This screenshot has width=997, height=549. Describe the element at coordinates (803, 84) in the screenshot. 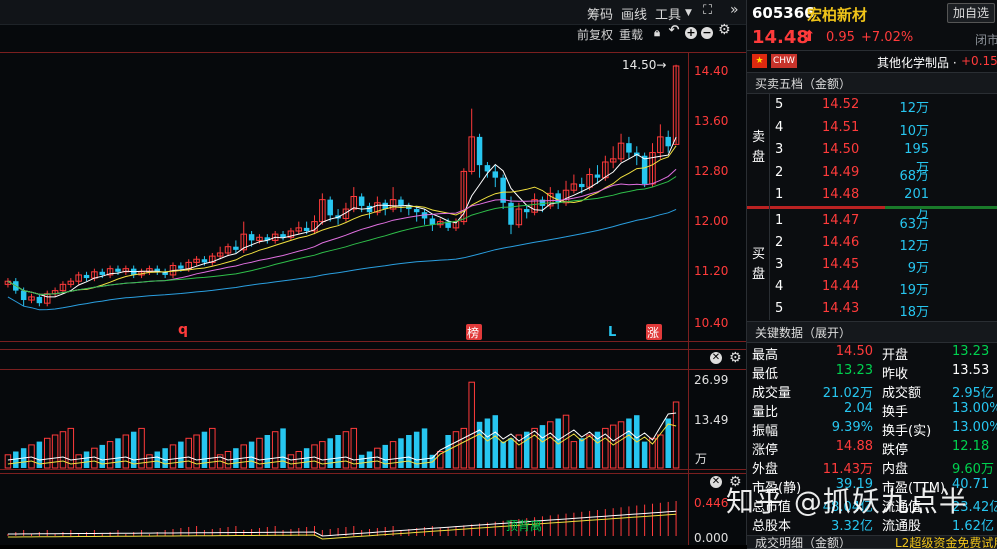

I see `orderbook-title: 买卖五档（金额）` at that location.